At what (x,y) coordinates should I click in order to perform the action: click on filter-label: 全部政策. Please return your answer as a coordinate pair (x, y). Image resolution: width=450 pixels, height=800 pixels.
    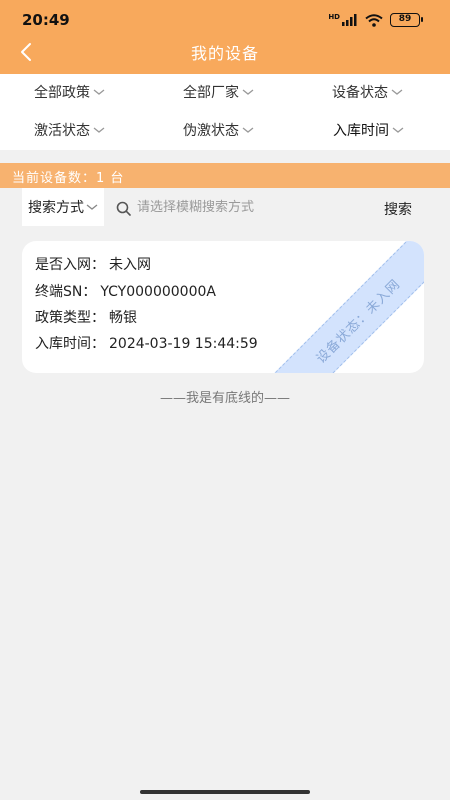
    Looking at the image, I should click on (62, 93).